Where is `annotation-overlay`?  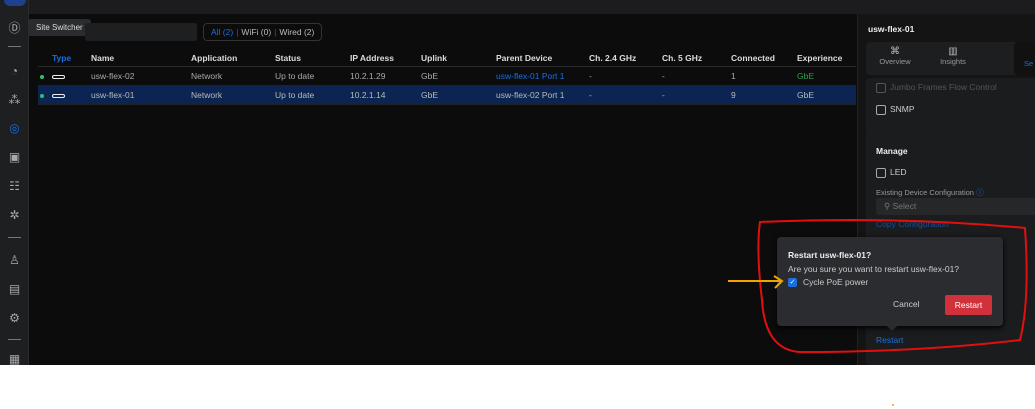
annotation-overlay is located at coordinates (878, 312).